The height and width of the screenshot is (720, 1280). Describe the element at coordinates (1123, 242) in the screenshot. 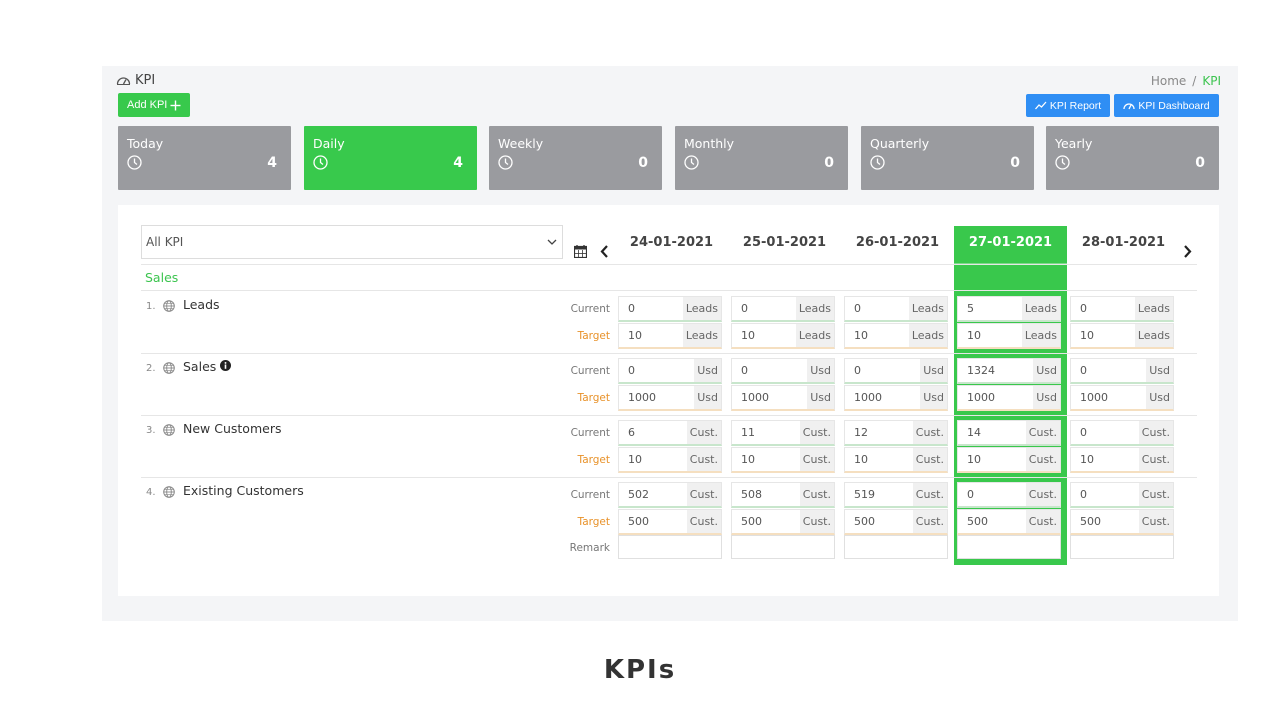

I see `date-header: 28-01-2021` at that location.